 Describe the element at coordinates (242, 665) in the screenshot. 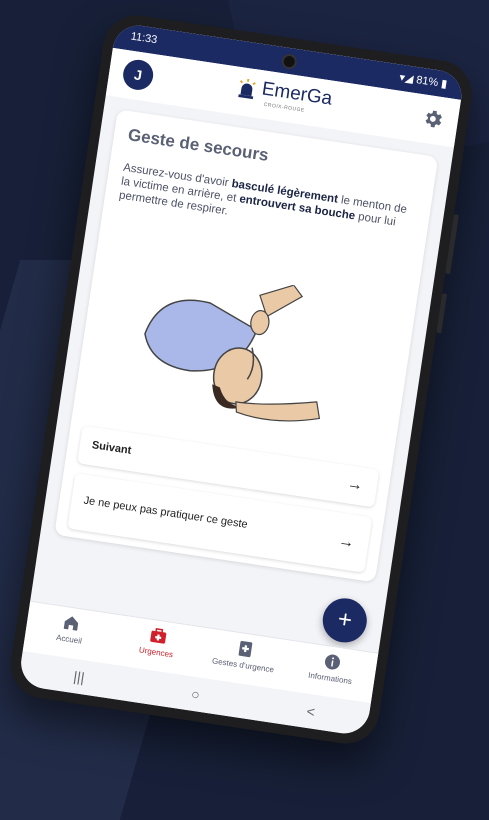

I see `nav-item-label: Gestes d'urgence` at that location.